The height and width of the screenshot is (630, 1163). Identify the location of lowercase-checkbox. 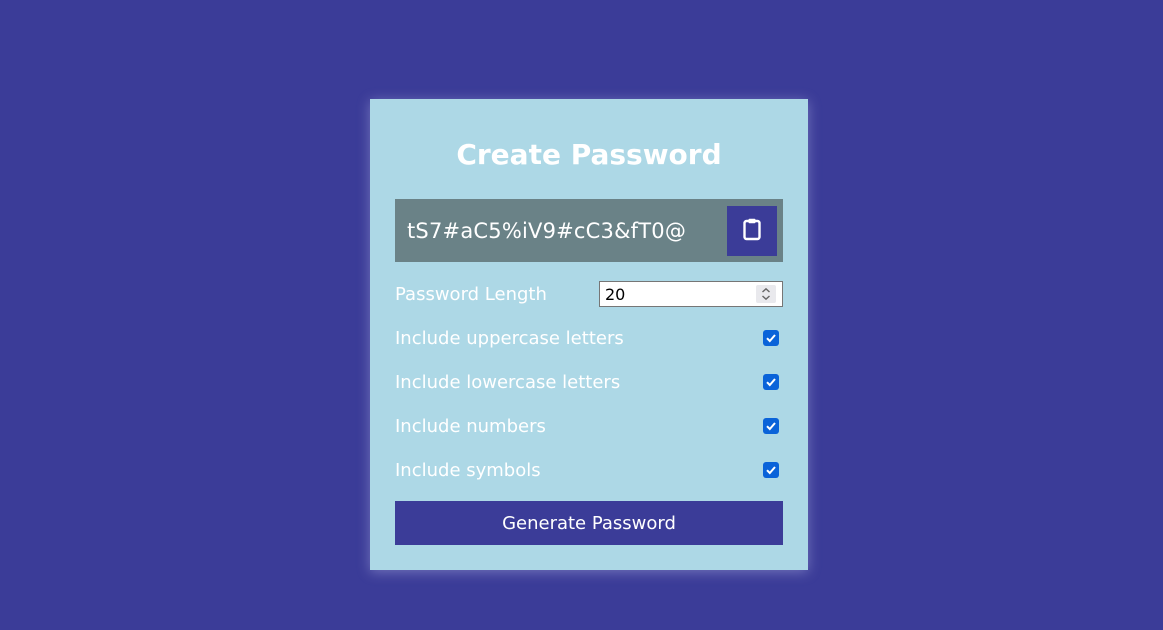
(771, 382).